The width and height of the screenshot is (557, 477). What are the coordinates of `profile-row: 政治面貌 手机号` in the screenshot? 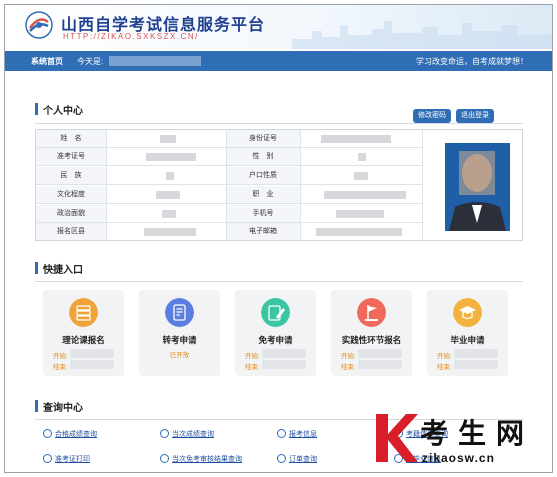 It's located at (229, 214).